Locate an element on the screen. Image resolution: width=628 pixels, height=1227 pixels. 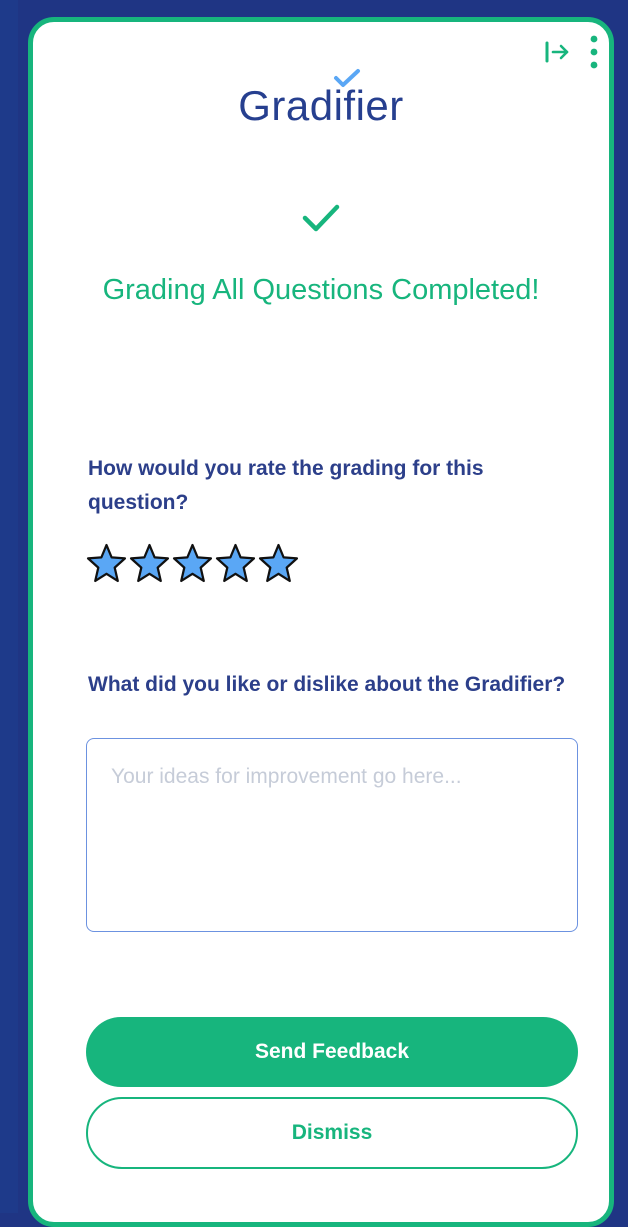
send-feedback-button: Send Feedback is located at coordinates (332, 1052).